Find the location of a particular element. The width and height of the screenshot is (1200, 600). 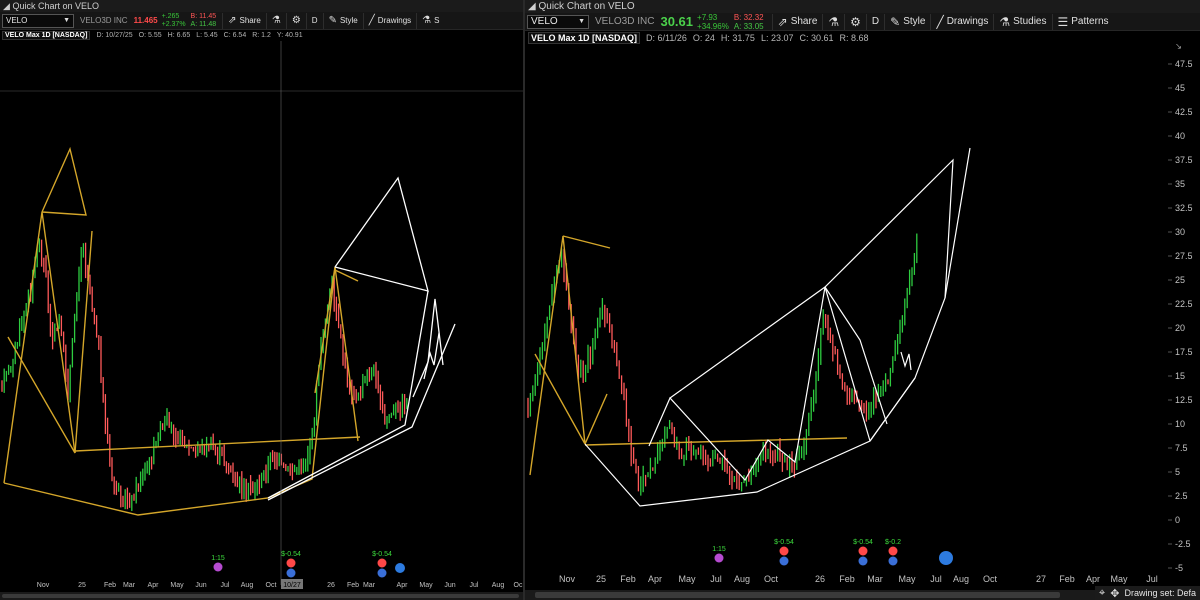

left-symbol-input: VELO ▼ is located at coordinates (38, 20).